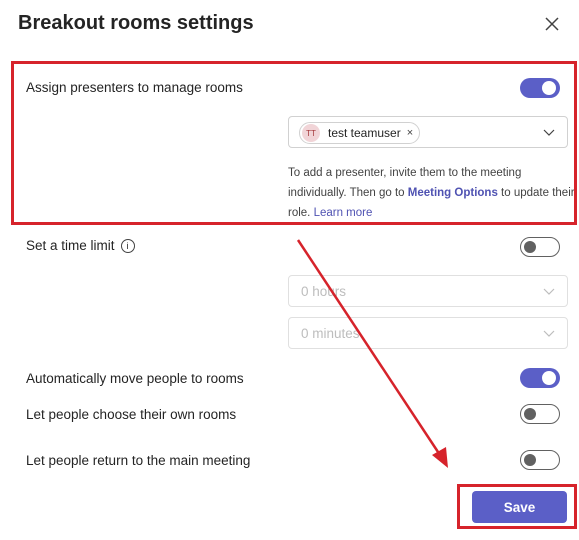  Describe the element at coordinates (372, 353) in the screenshot. I see `annotation-arrow` at that location.